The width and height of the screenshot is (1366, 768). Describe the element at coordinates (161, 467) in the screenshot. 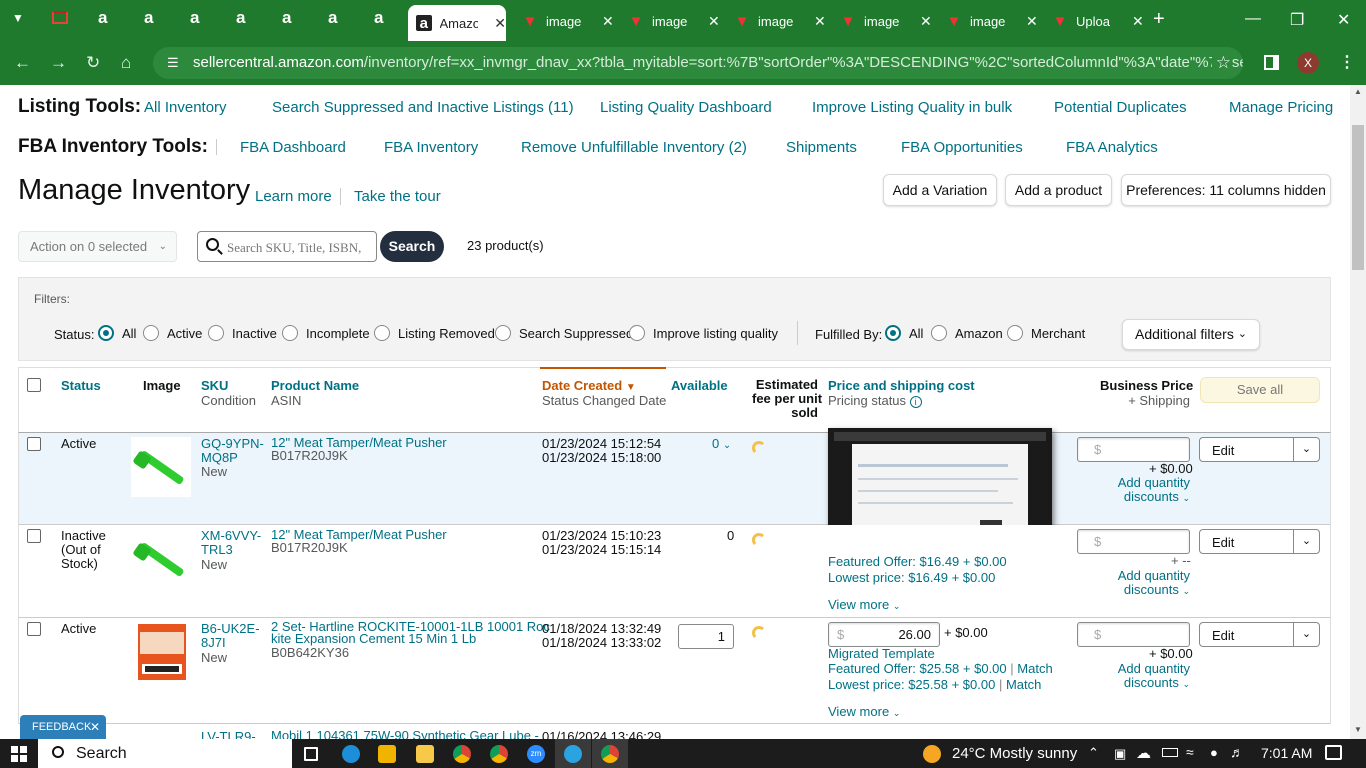

I see `product-image` at that location.